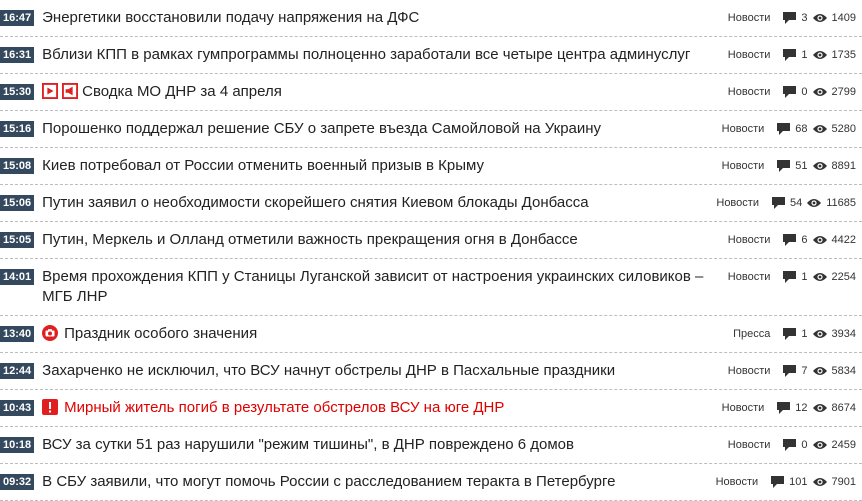  What do you see at coordinates (843, 18) in the screenshot?
I see `views-count: 1409` at bounding box center [843, 18].